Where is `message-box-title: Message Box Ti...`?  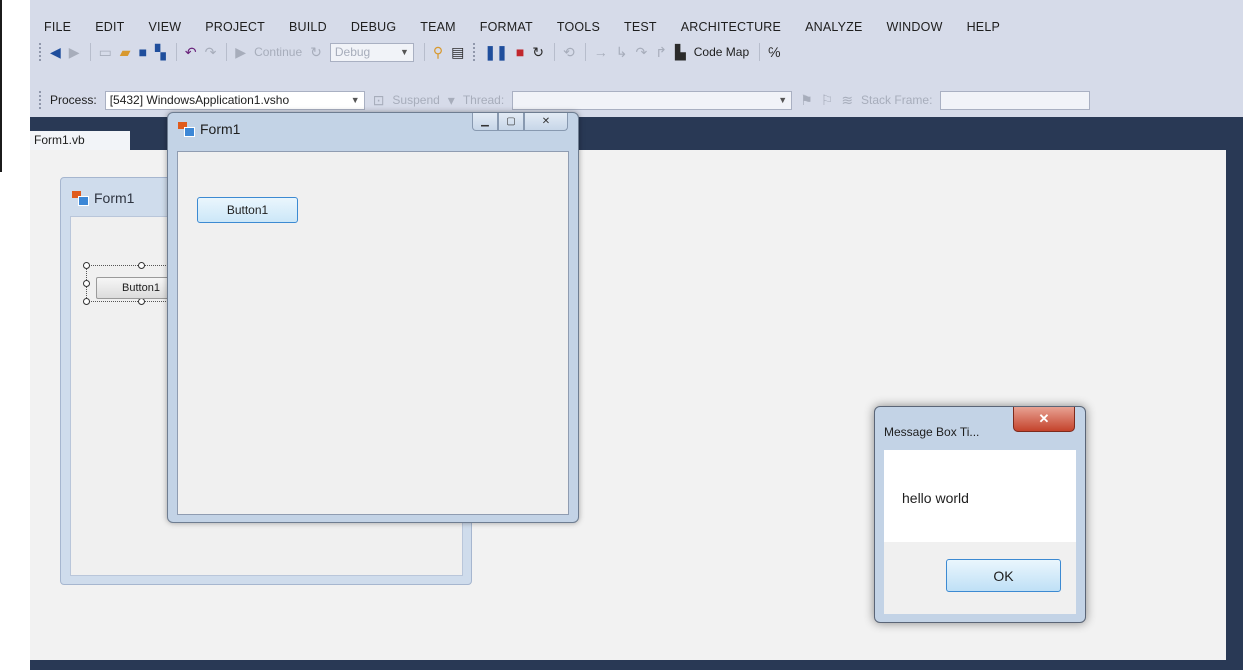 message-box-title: Message Box Ti... is located at coordinates (932, 432).